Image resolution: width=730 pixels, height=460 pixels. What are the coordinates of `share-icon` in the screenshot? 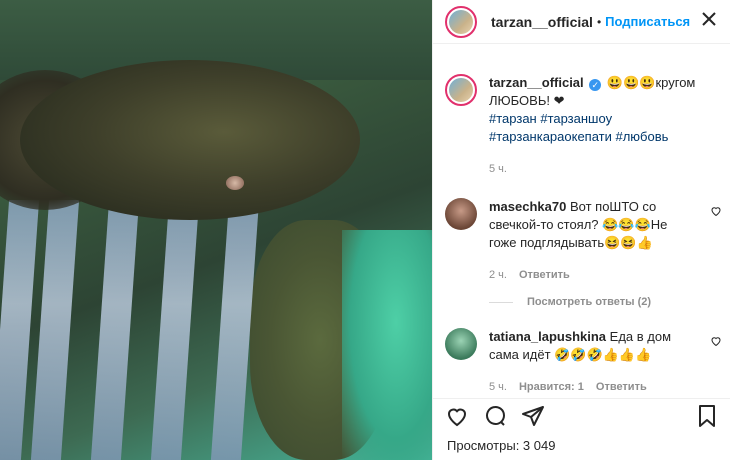 It's located at (533, 418).